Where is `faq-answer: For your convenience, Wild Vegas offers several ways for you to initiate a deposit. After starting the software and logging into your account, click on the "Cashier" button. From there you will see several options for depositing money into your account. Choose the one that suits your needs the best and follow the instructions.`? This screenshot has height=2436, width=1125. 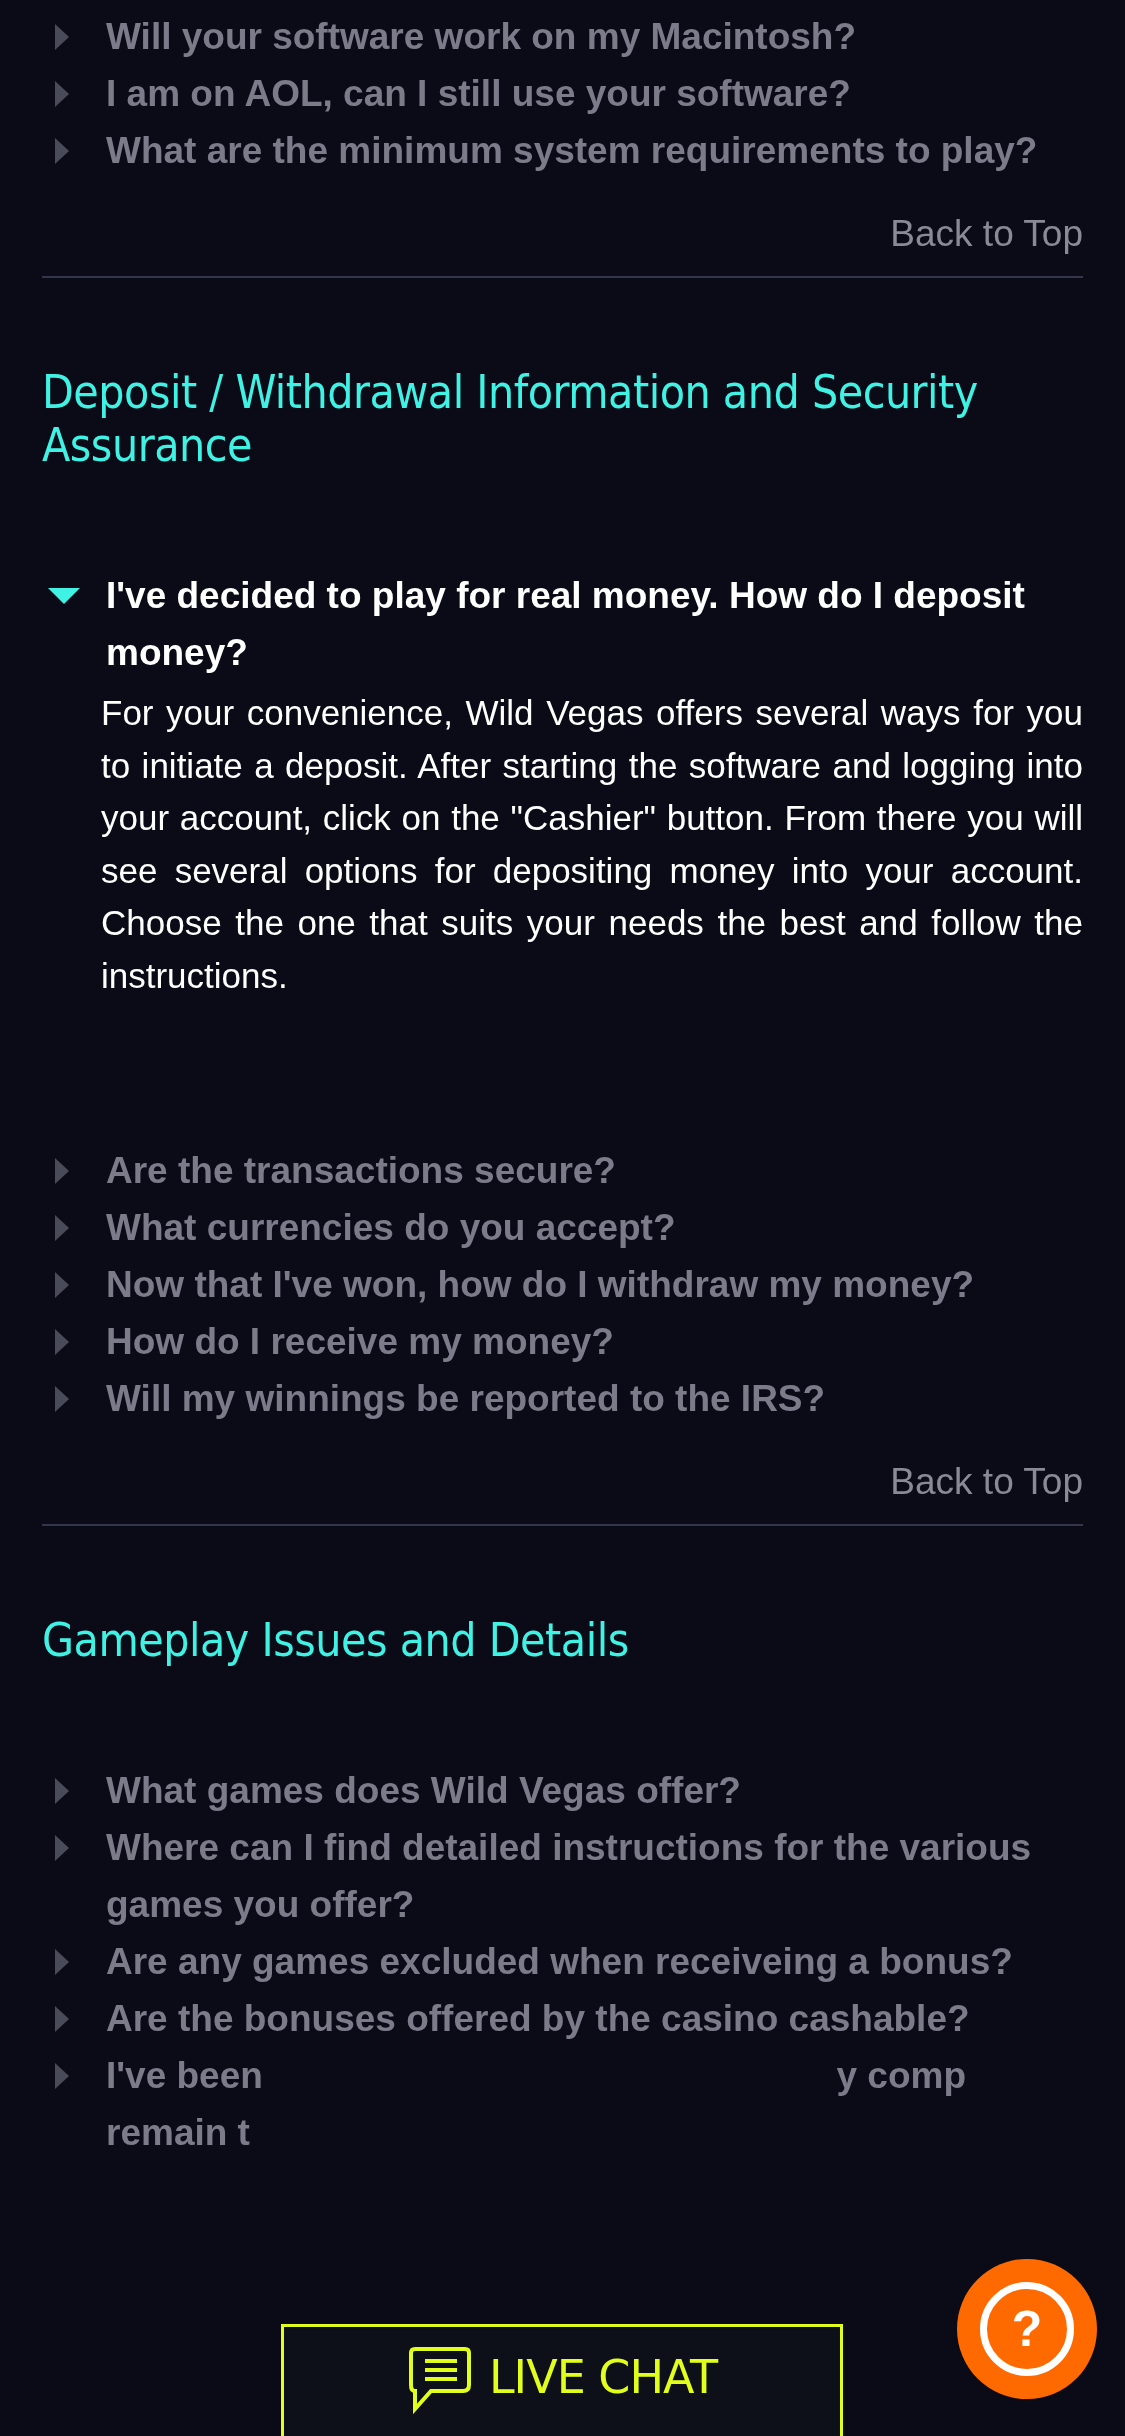 faq-answer: For your convenience, Wild Vegas offers several ways for you to initiate a deposit. After starting the software and logging into your account, click on the "Cashier" button. From there you will see several options for depositing money into your account. Choose the one that suits your needs the best and follow the instructions. is located at coordinates (592, 844).